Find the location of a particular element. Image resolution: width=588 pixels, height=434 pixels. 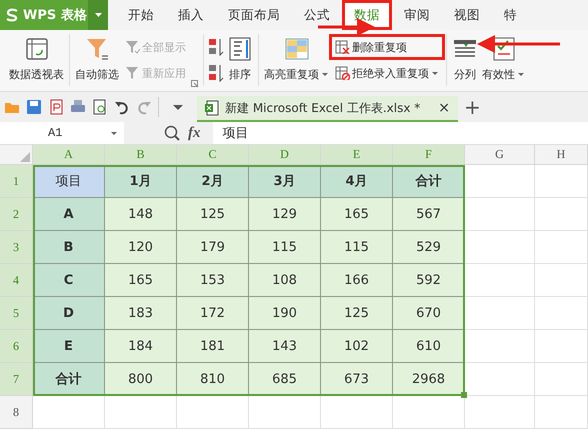

close-tab-button: × is located at coordinates (444, 108).